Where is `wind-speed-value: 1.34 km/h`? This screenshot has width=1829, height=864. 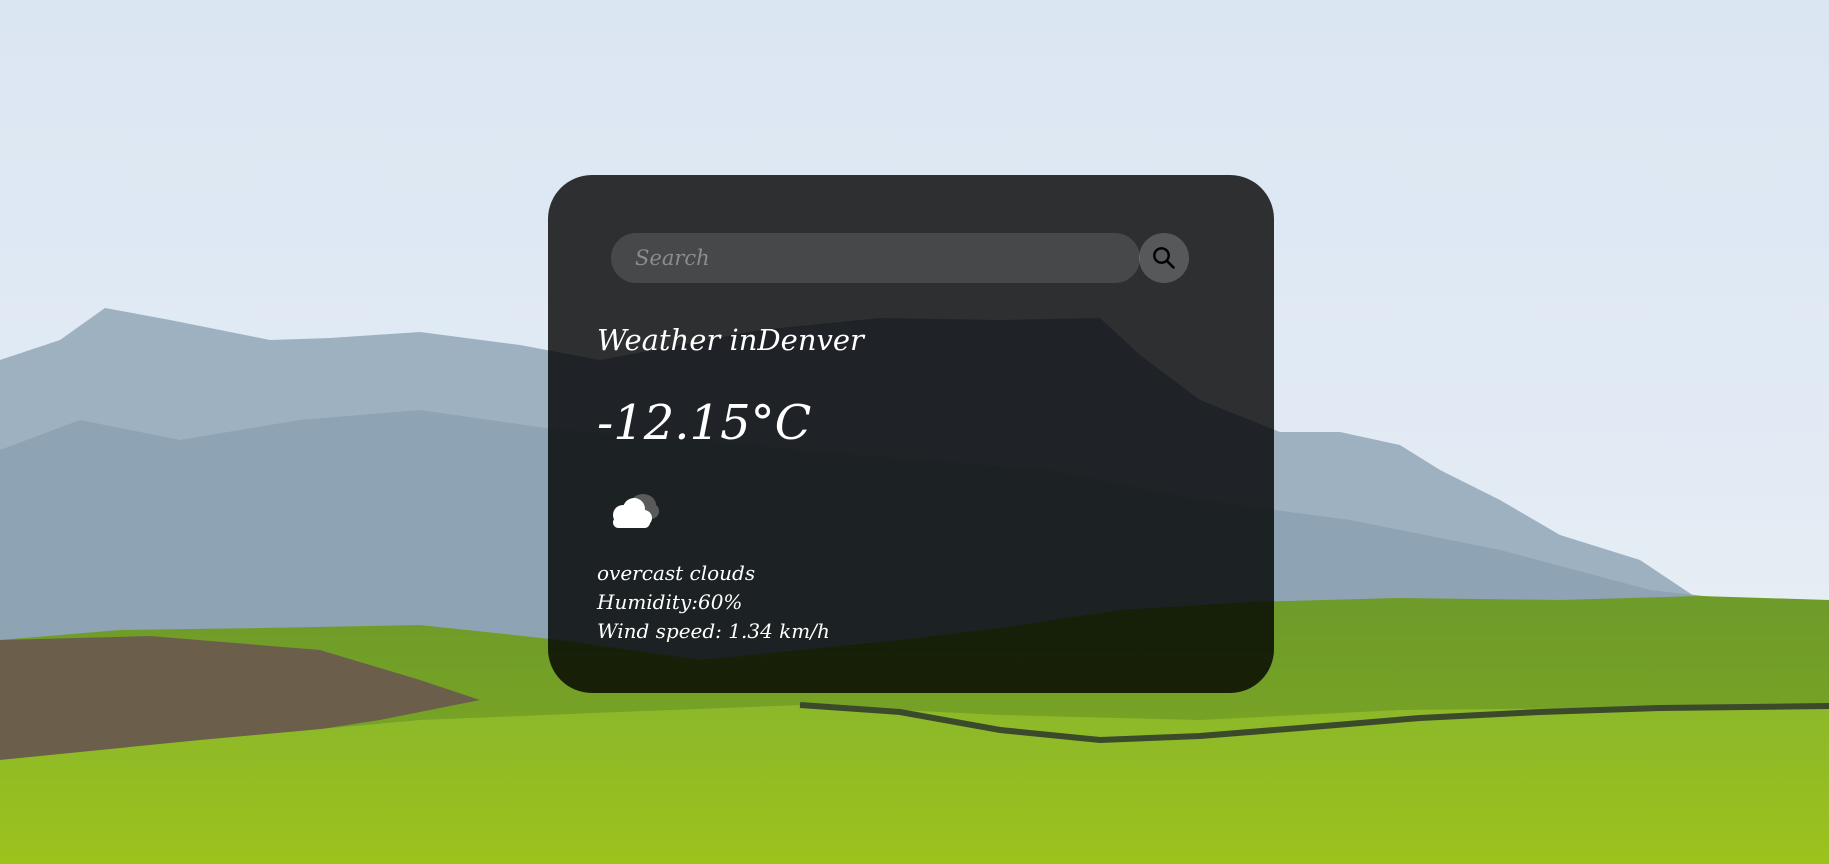 wind-speed-value: 1.34 km/h is located at coordinates (779, 631).